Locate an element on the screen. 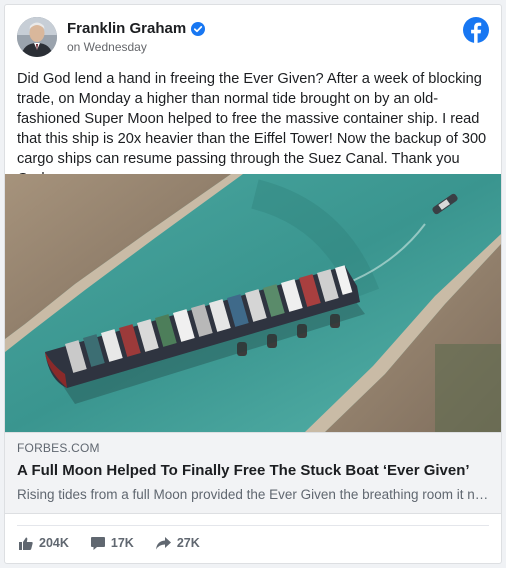 The width and height of the screenshot is (506, 568). comments-value: 17K is located at coordinates (122, 543).